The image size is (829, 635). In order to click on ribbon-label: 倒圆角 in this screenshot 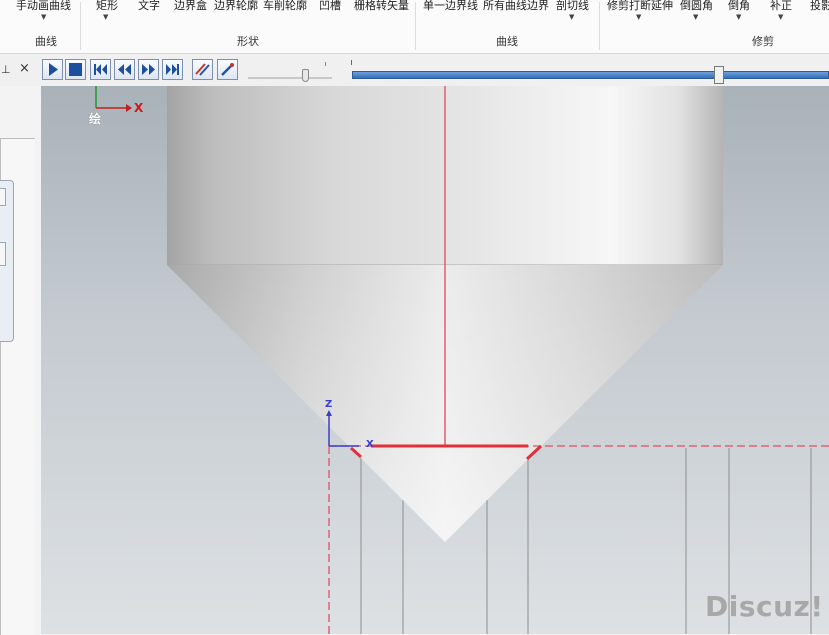, I will do `click(696, 6)`.